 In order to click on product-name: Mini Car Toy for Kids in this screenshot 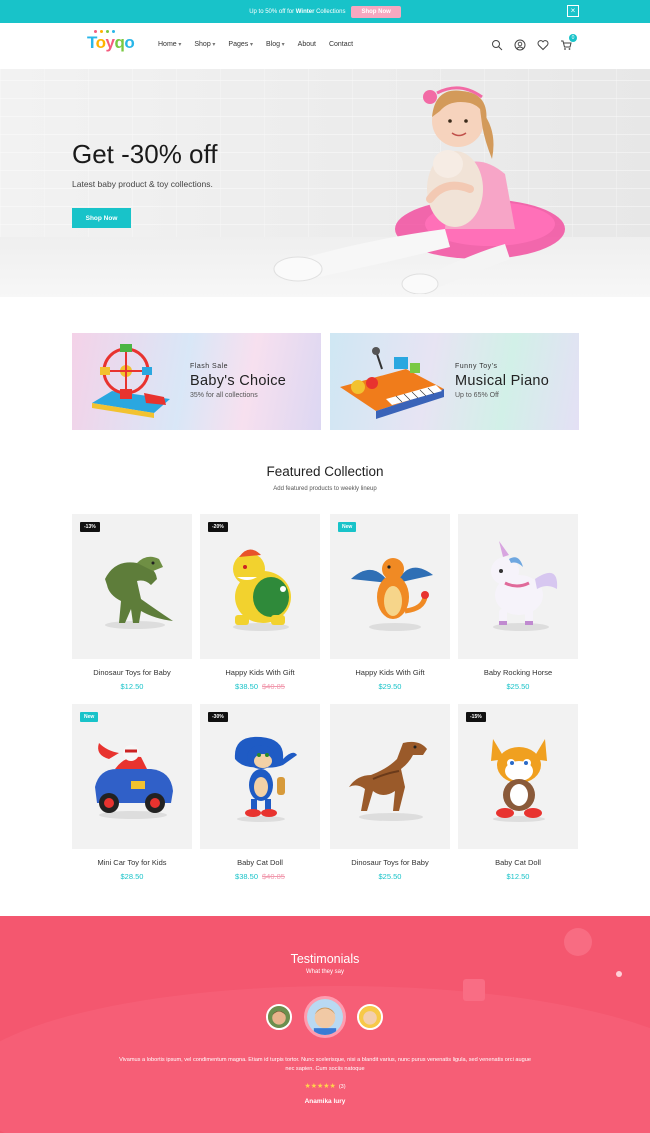, I will do `click(132, 862)`.